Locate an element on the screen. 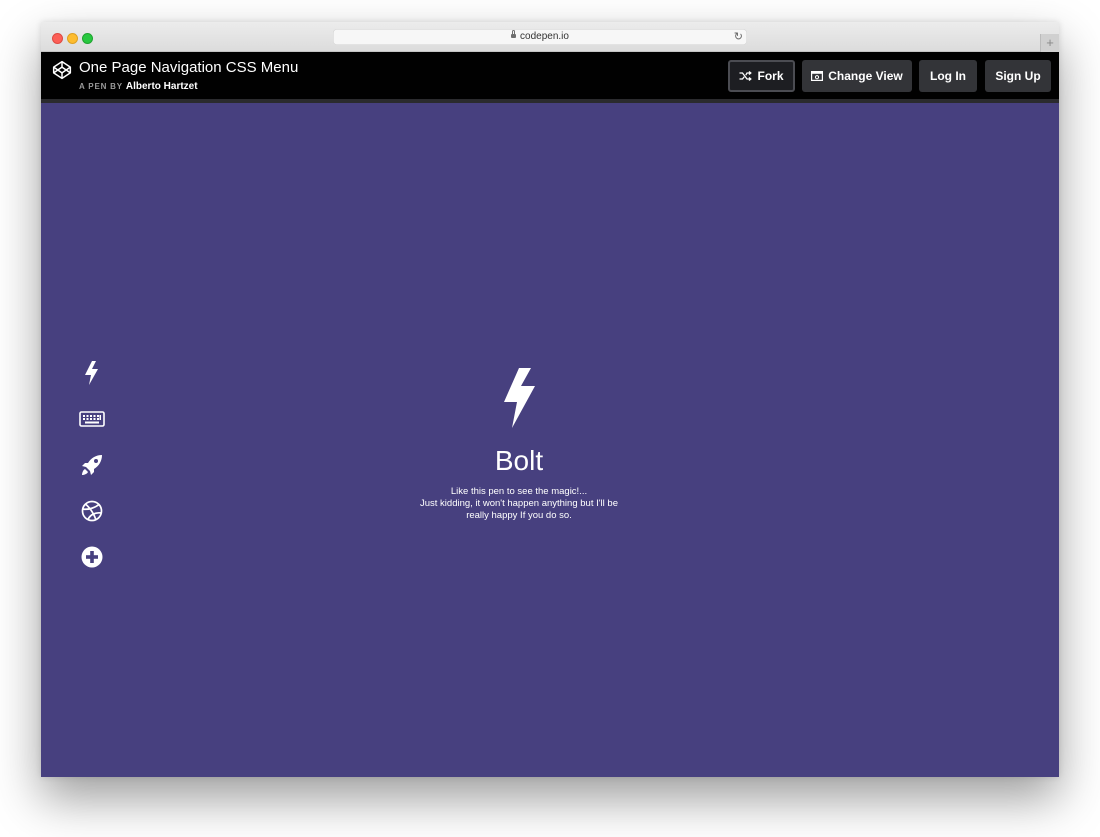 This screenshot has width=1100, height=837. description-line: really happy If you do so. is located at coordinates (519, 515).